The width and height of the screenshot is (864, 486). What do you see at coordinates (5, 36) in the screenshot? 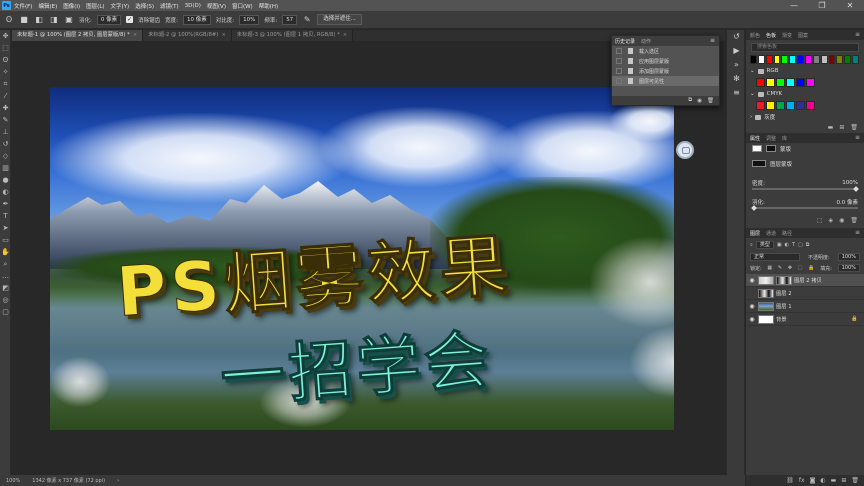
I see `move-tool-icon: ✥` at bounding box center [5, 36].